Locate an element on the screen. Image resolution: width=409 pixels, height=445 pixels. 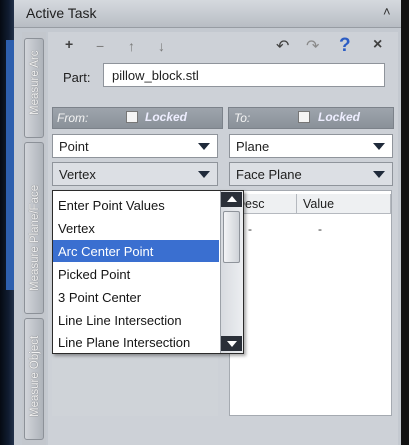
table-cell-desc: - is located at coordinates (250, 229).